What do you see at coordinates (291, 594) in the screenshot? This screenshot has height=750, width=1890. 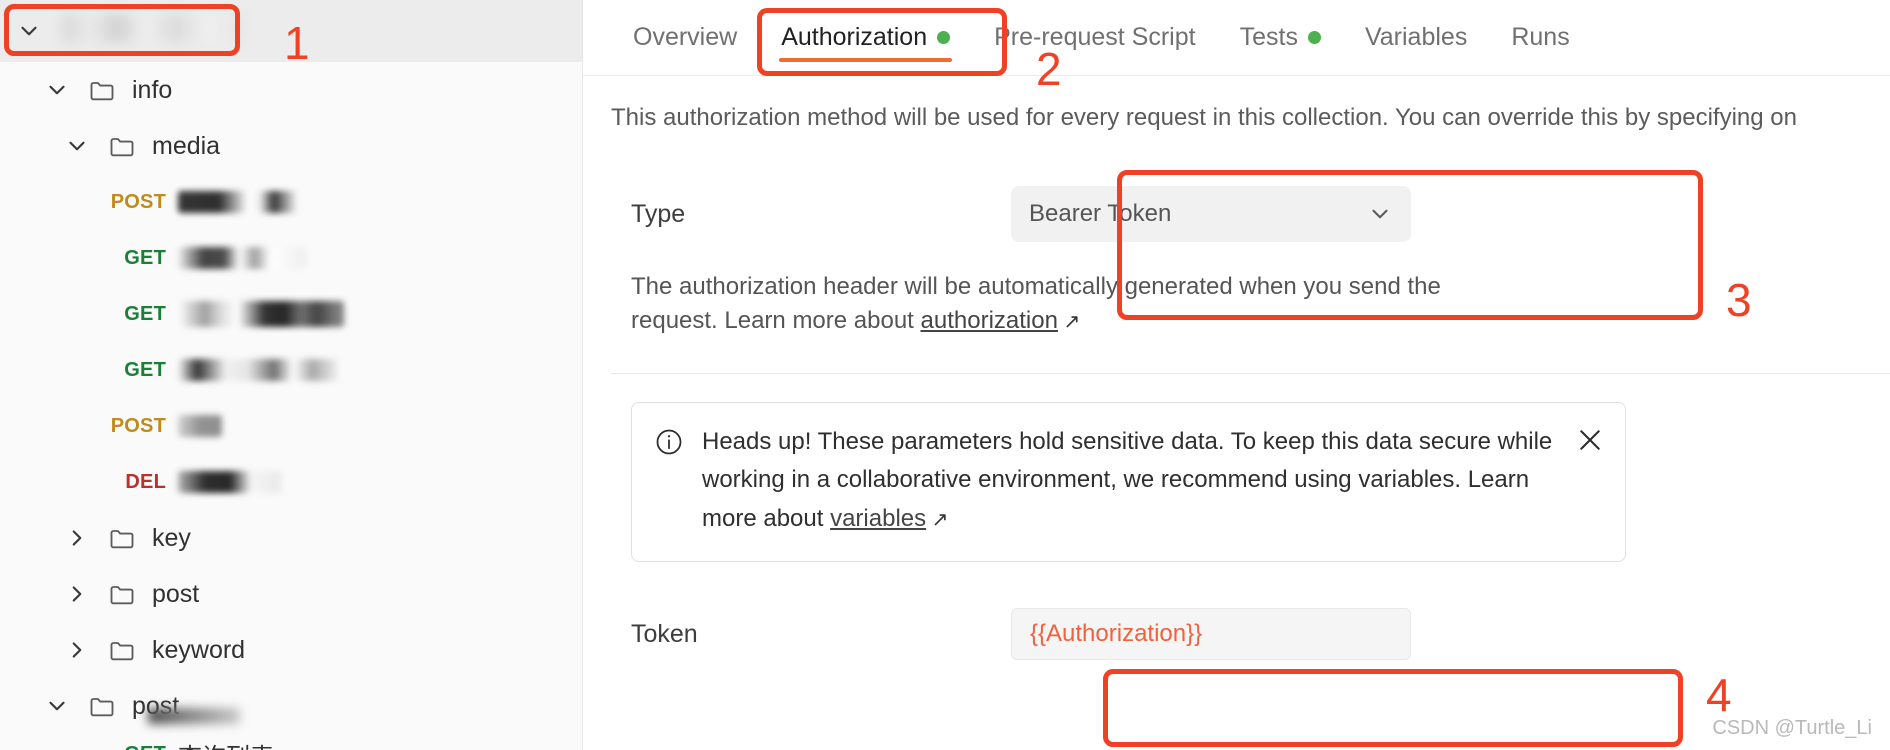 I see `sidebar-folder-post: post` at bounding box center [291, 594].